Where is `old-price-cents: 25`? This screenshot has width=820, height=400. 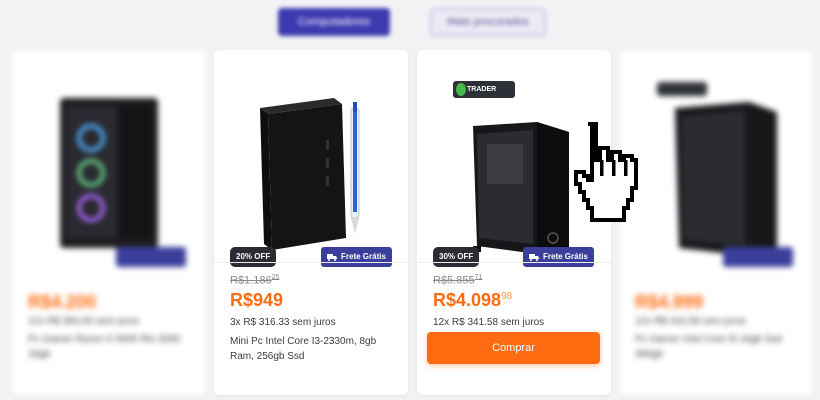 old-price-cents: 25 is located at coordinates (275, 277).